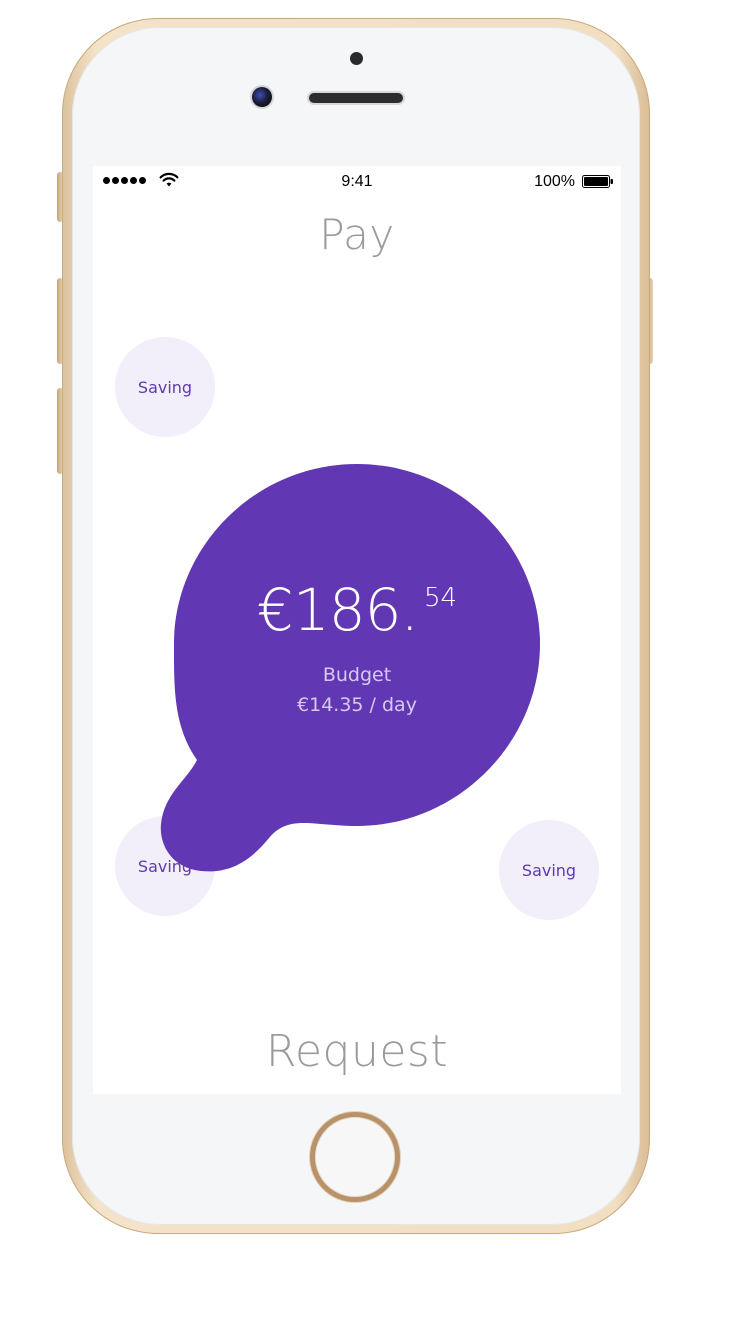  Describe the element at coordinates (356, 58) in the screenshot. I see `front-sensor` at that location.